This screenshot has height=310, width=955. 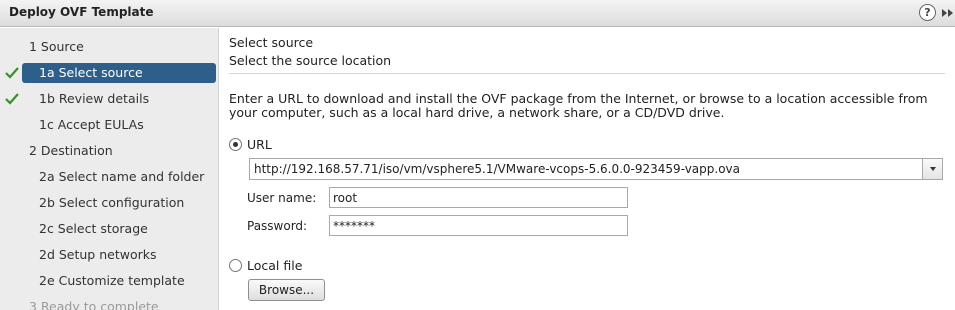 What do you see at coordinates (98, 254) in the screenshot?
I see `step-label: 2d Setup networks` at bounding box center [98, 254].